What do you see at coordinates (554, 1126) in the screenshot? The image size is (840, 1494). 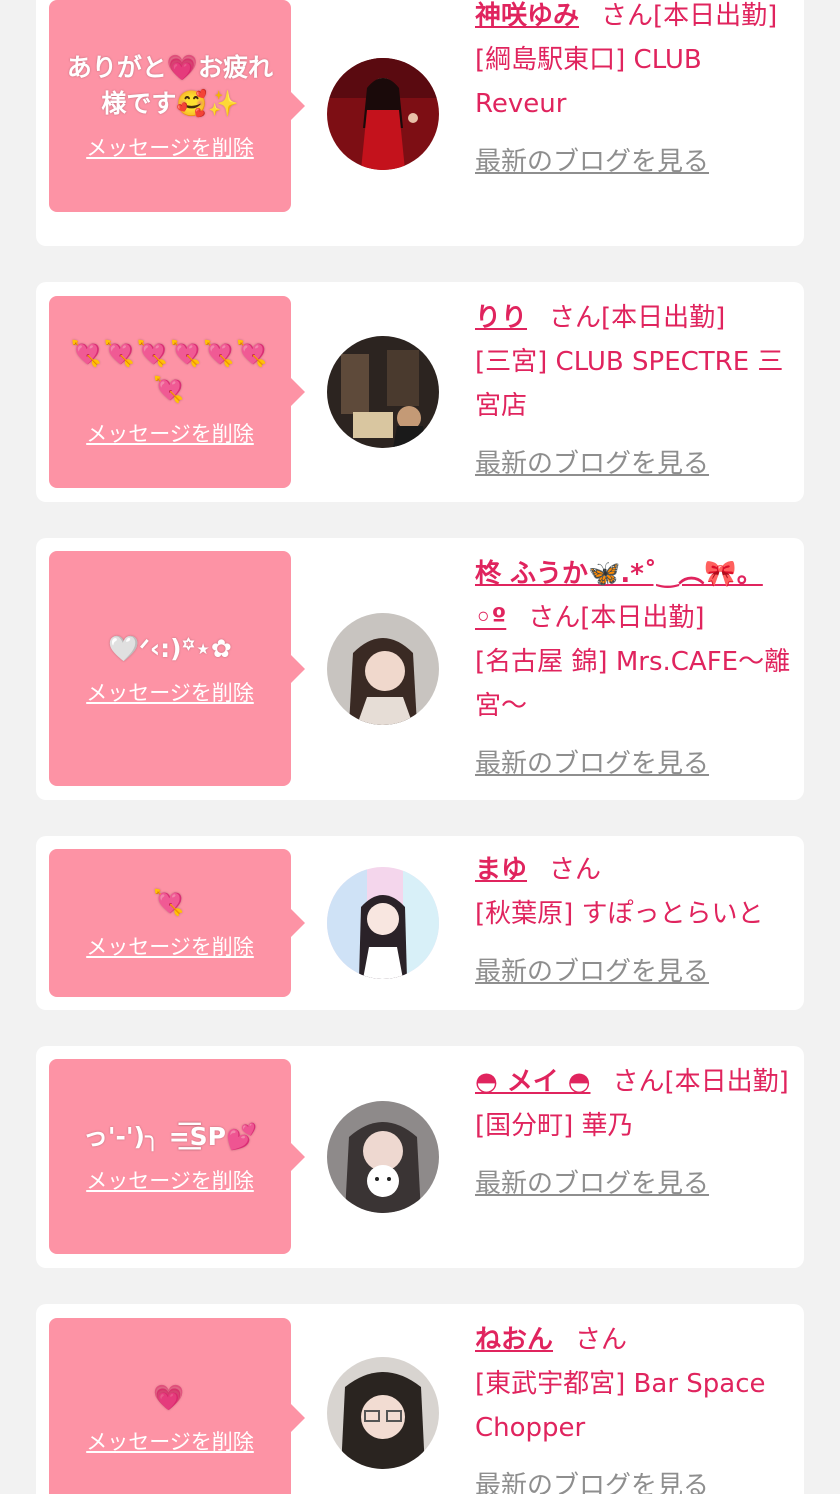 I see `shop-name: [国分町] 華乃` at bounding box center [554, 1126].